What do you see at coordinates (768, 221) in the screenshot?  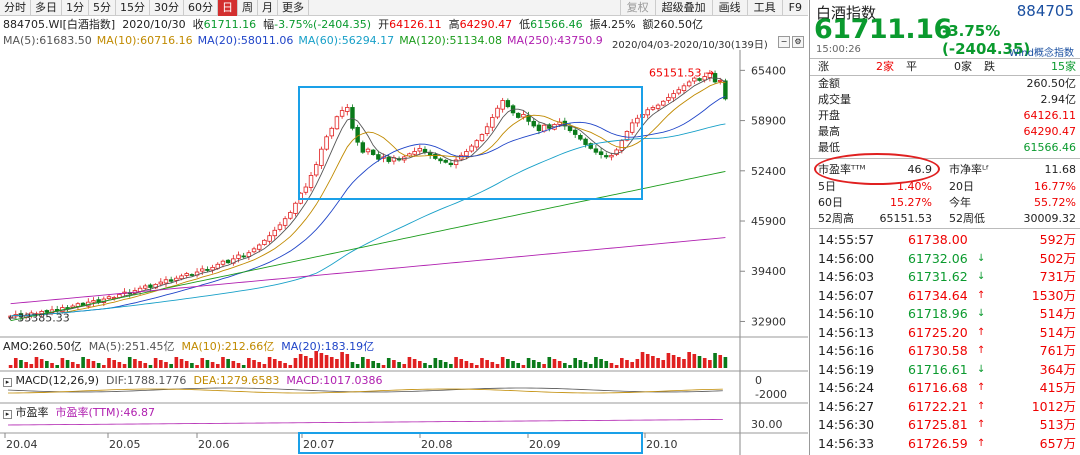 I see `y-tick-label: 45900` at bounding box center [768, 221].